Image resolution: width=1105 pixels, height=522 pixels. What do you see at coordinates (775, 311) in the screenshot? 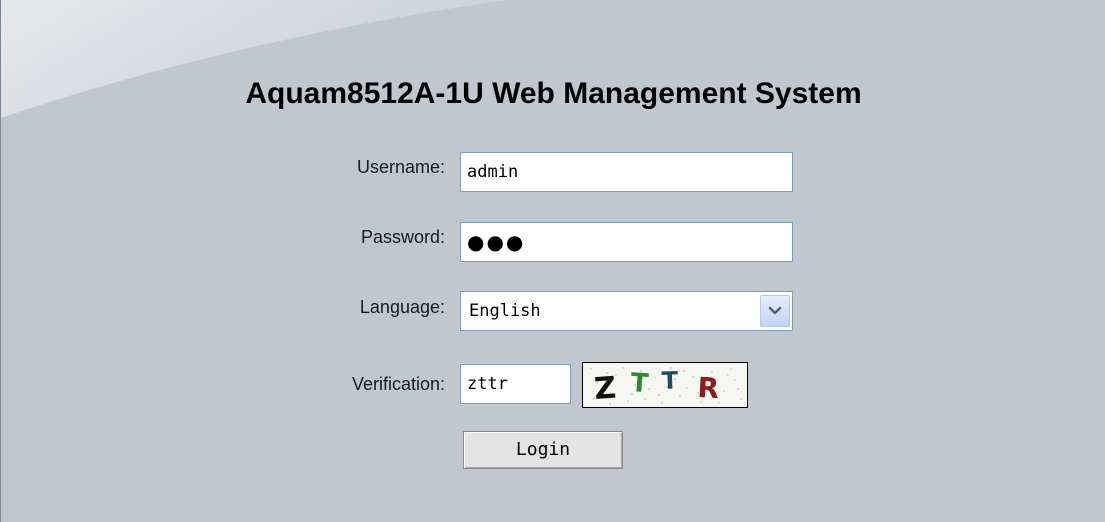
I see `chevron-down-icon` at bounding box center [775, 311].